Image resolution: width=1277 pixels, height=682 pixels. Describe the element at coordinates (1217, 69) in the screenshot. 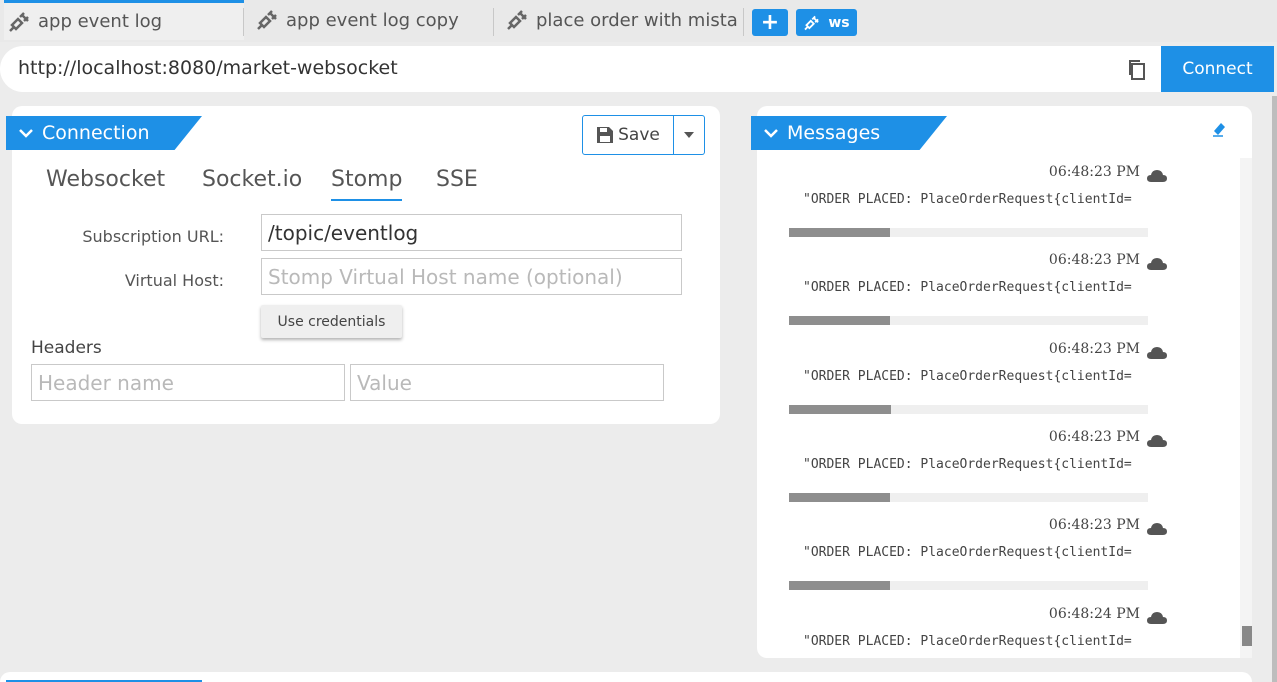

I see `connect-button: Connect` at that location.